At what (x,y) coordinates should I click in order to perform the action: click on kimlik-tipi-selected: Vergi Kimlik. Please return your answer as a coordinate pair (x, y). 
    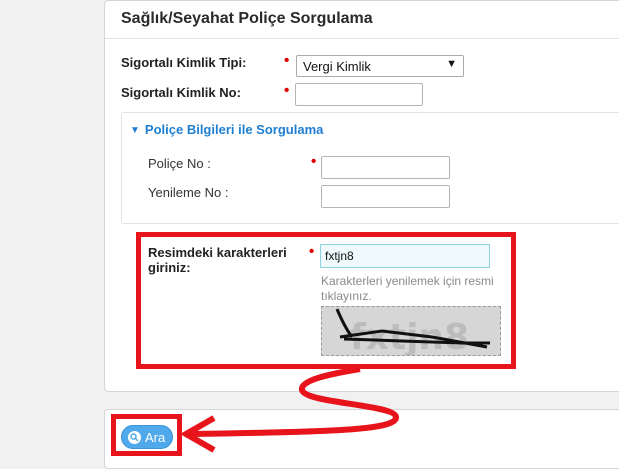
    Looking at the image, I should click on (337, 66).